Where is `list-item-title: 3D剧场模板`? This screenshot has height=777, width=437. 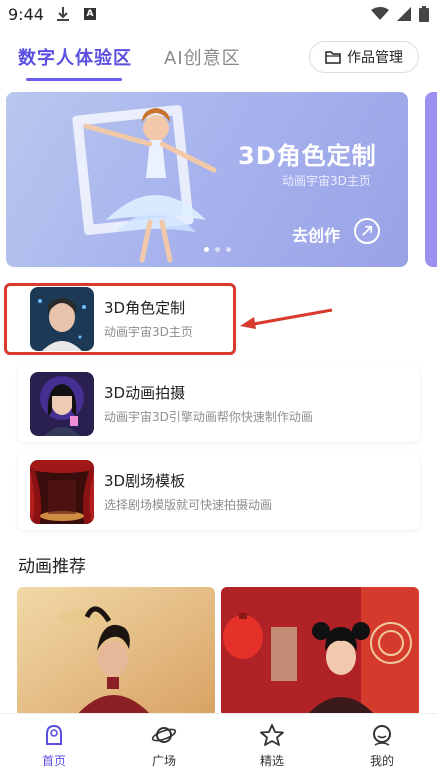
list-item-title: 3D剧场模板 is located at coordinates (145, 481).